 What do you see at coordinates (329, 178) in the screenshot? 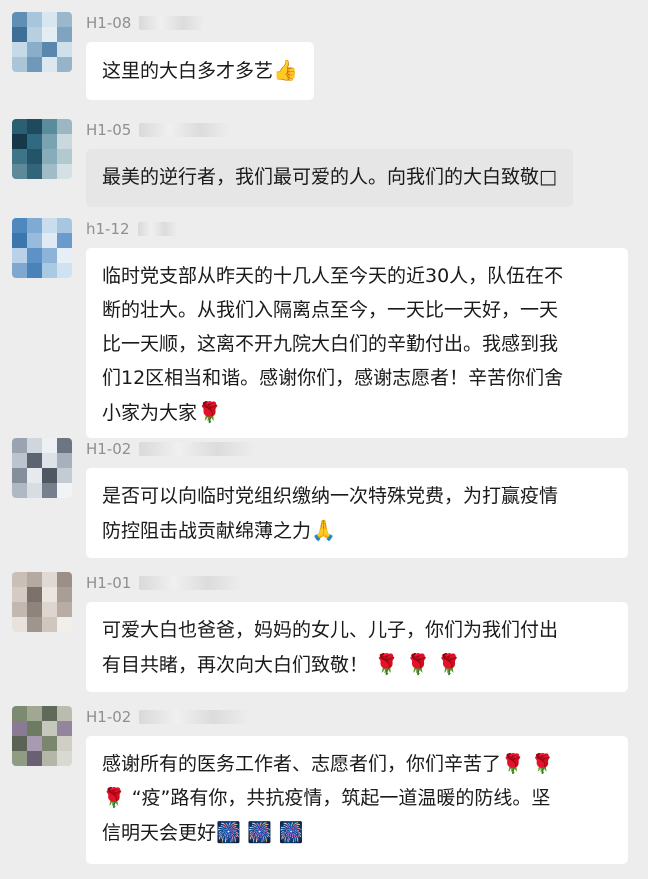
I see `message-bubble: 最美的逆行者，我们最可爱的人。向我们的大白致敬□` at bounding box center [329, 178].